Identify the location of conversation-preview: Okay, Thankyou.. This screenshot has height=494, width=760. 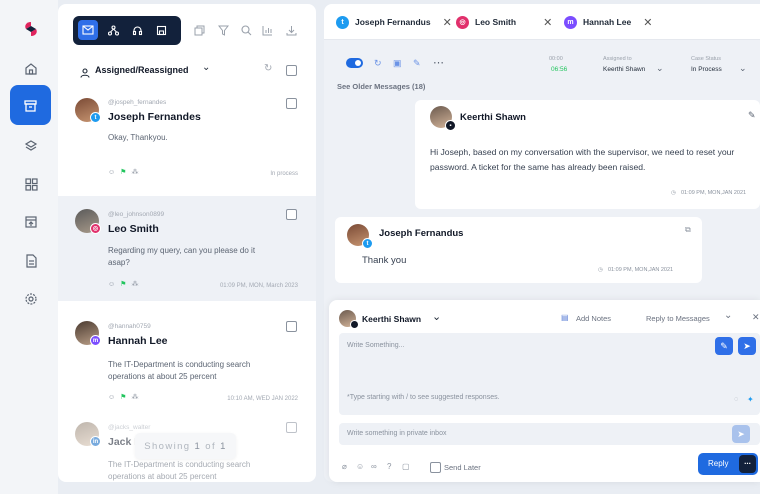
(138, 137).